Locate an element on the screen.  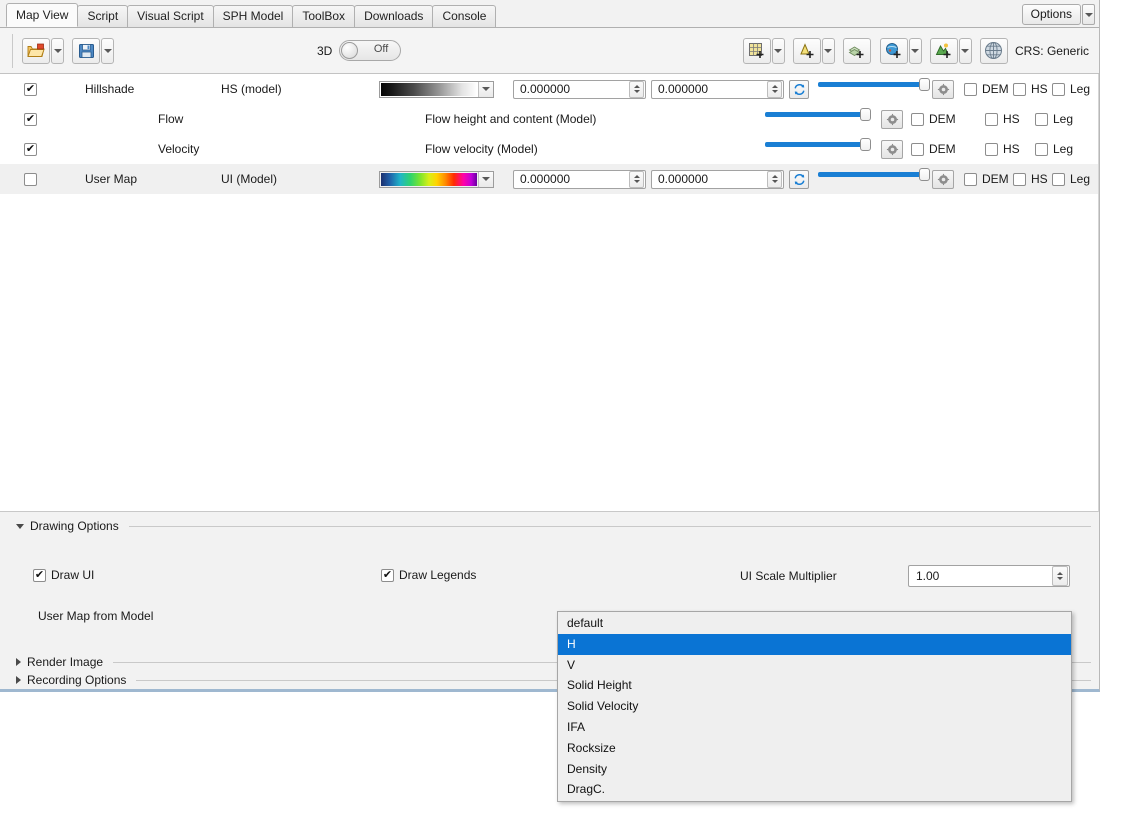
tab-sph-model: SPH Model is located at coordinates (253, 16).